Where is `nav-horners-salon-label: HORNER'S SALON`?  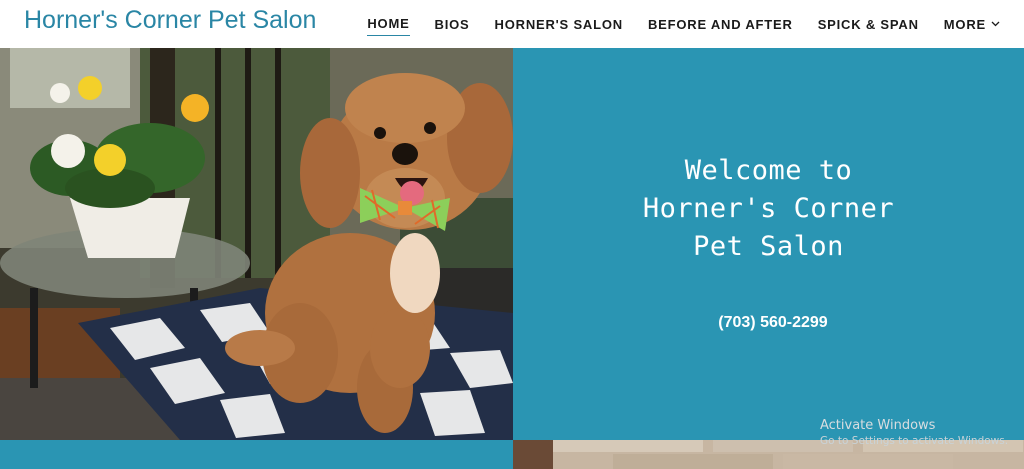
nav-horners-salon-label: HORNER'S SALON is located at coordinates (558, 24).